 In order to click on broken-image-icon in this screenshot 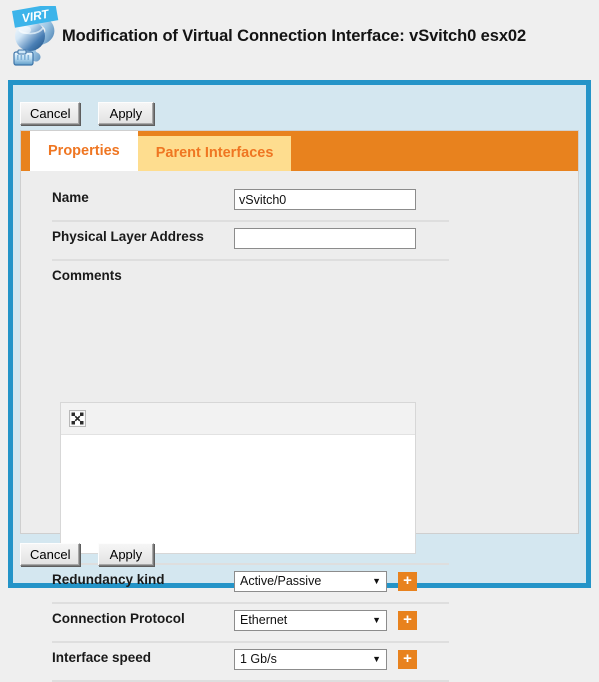, I will do `click(77, 418)`.